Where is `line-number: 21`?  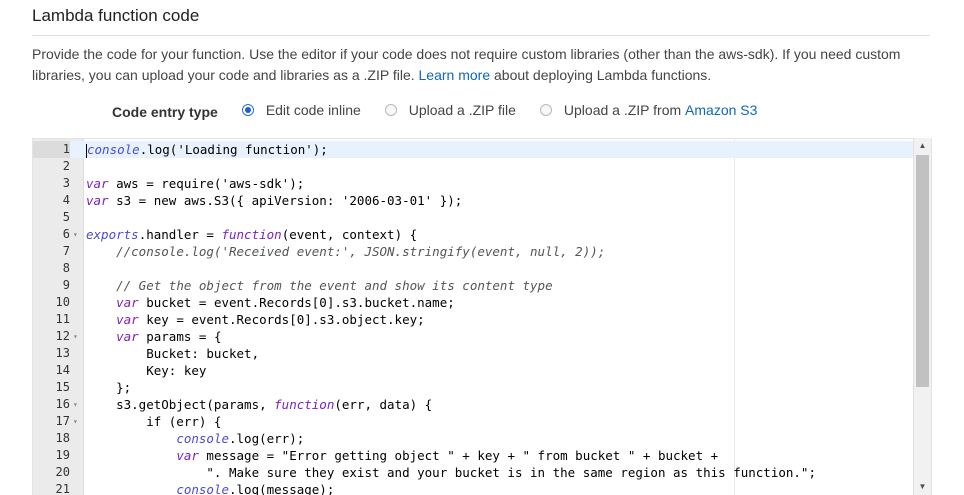 line-number: 21 is located at coordinates (62, 488).